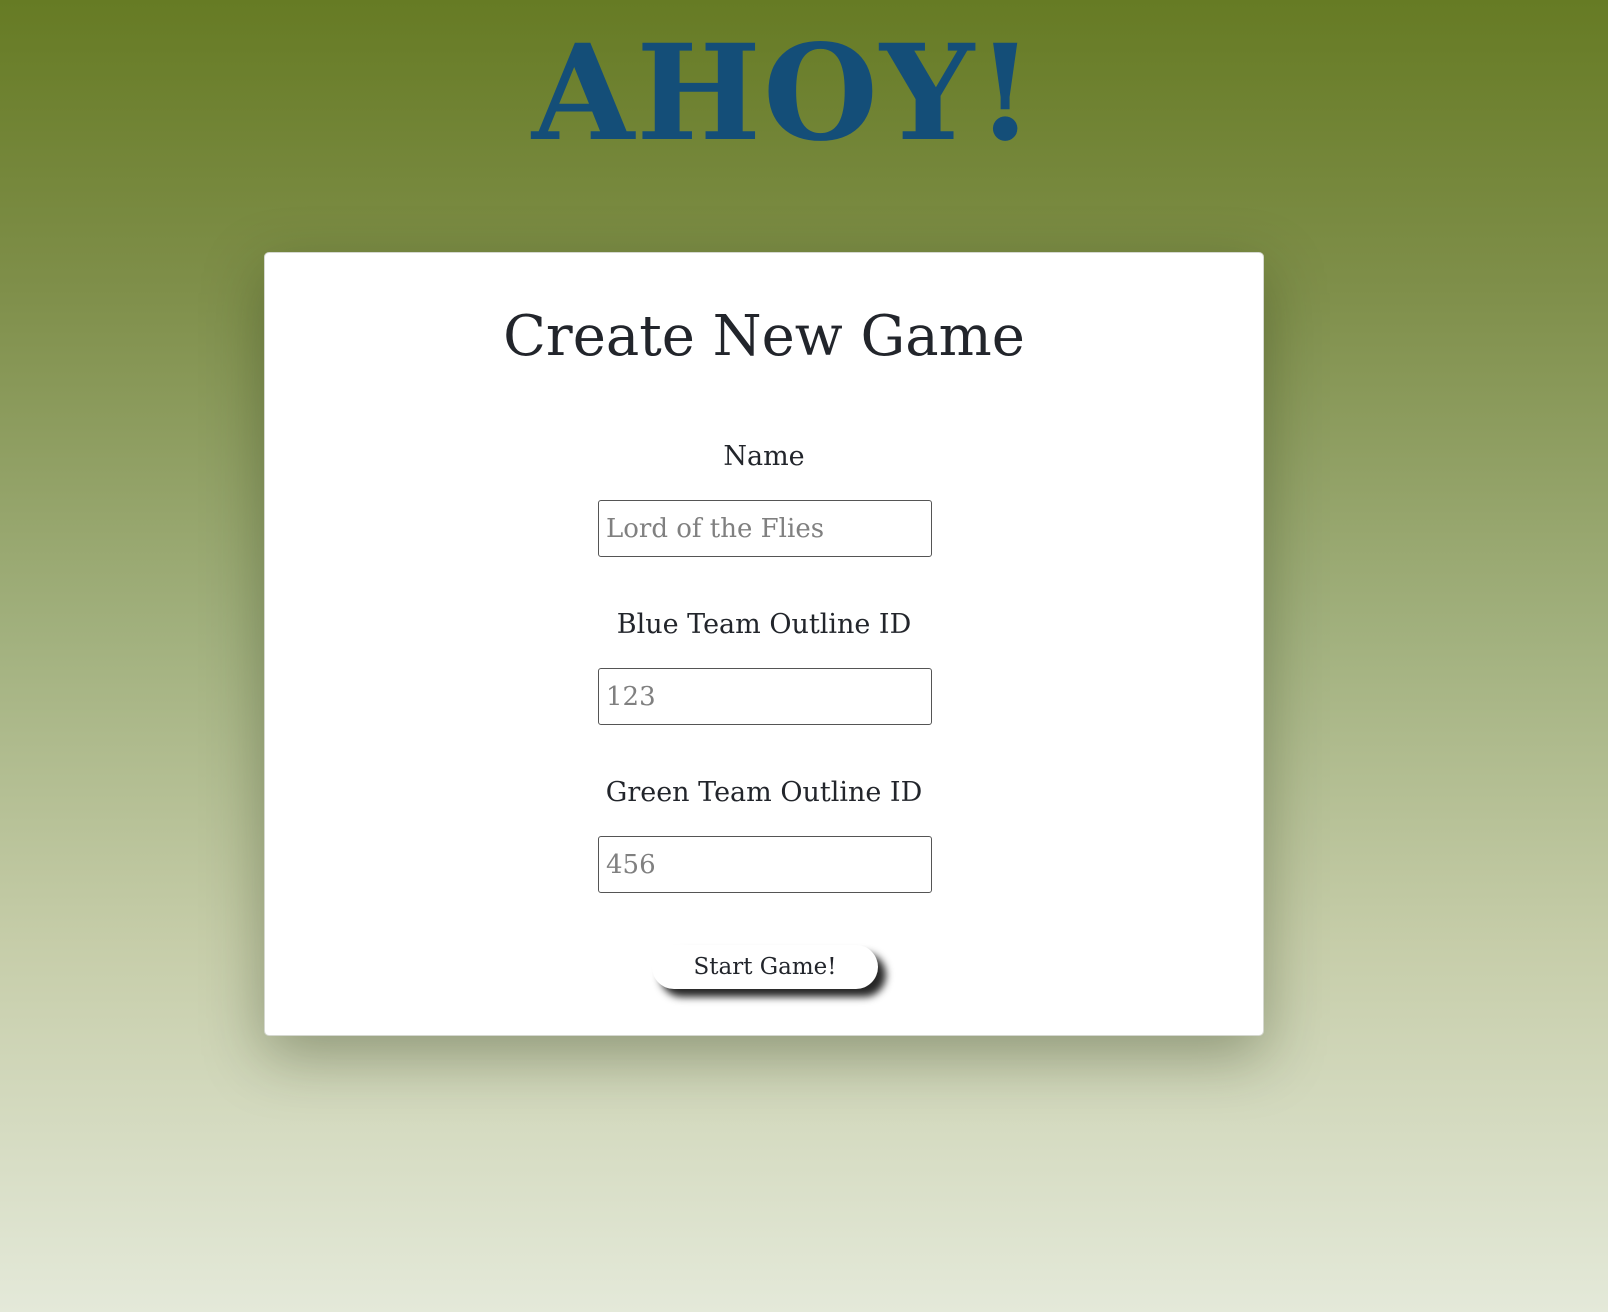 Image resolution: width=1608 pixels, height=1312 pixels. I want to click on name-input, so click(765, 528).